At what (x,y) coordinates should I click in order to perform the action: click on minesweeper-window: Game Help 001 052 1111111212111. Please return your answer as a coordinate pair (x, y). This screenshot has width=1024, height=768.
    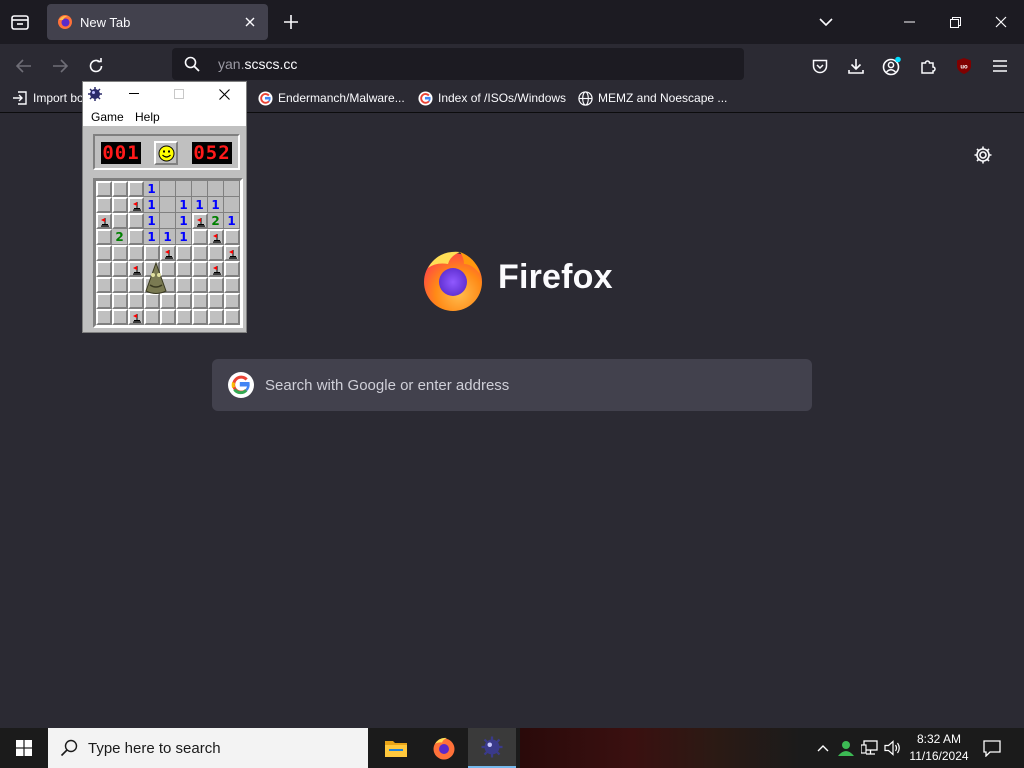
    Looking at the image, I should click on (164, 207).